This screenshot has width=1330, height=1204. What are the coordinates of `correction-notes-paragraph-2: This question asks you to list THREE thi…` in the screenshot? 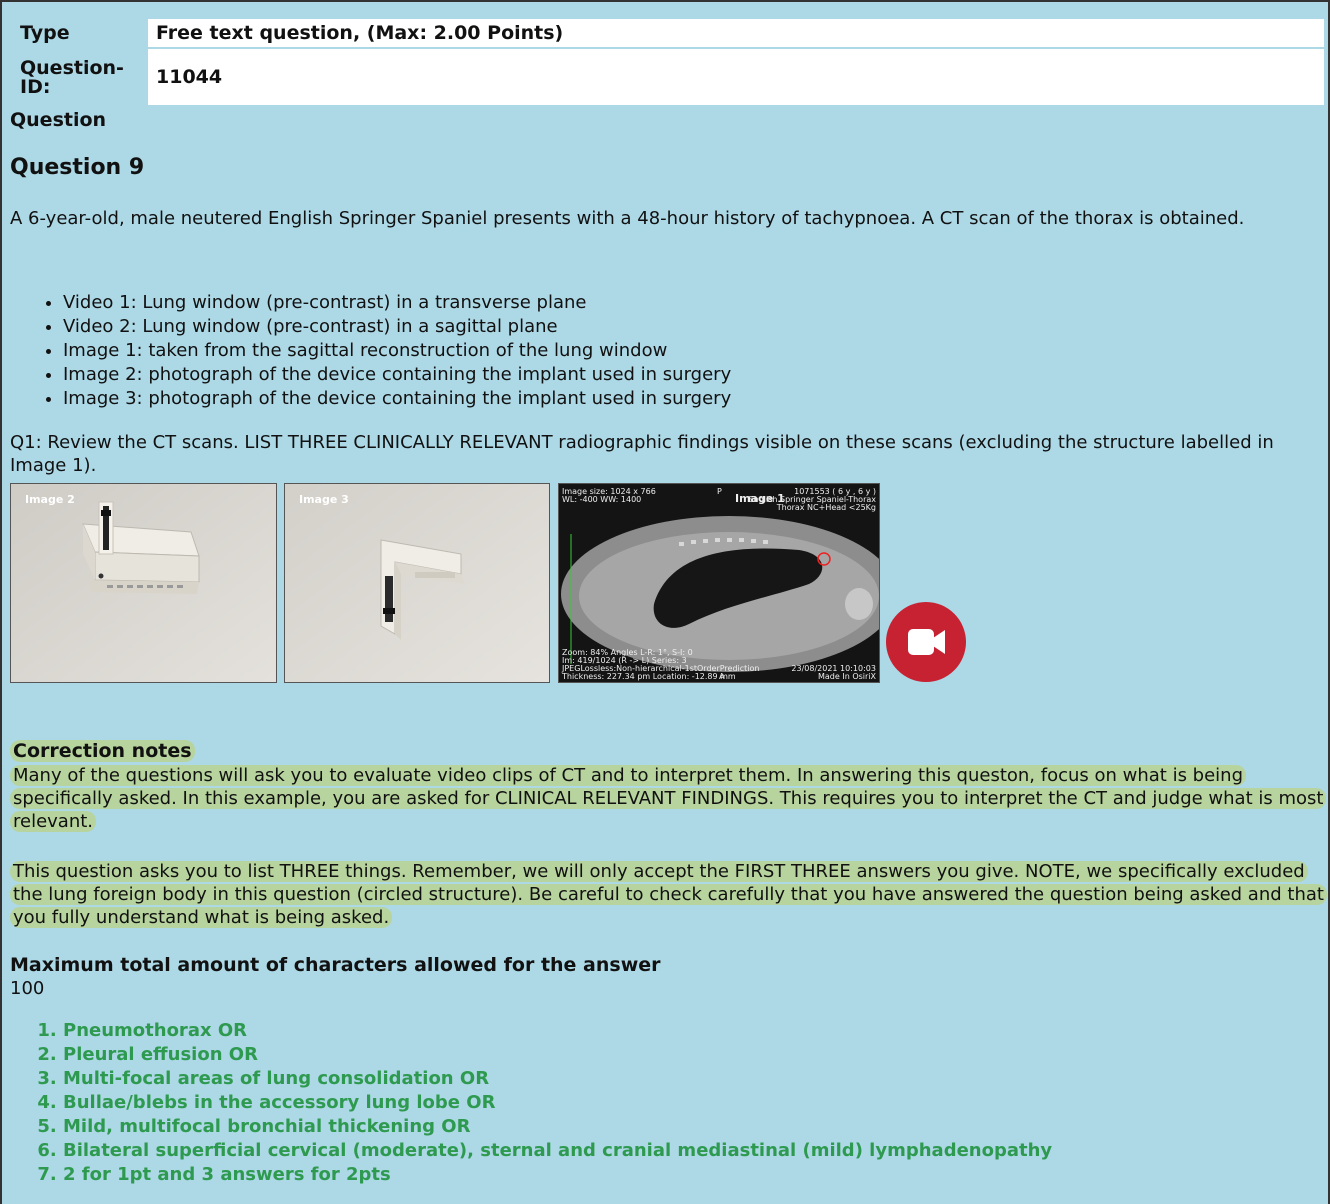 It's located at (668, 894).